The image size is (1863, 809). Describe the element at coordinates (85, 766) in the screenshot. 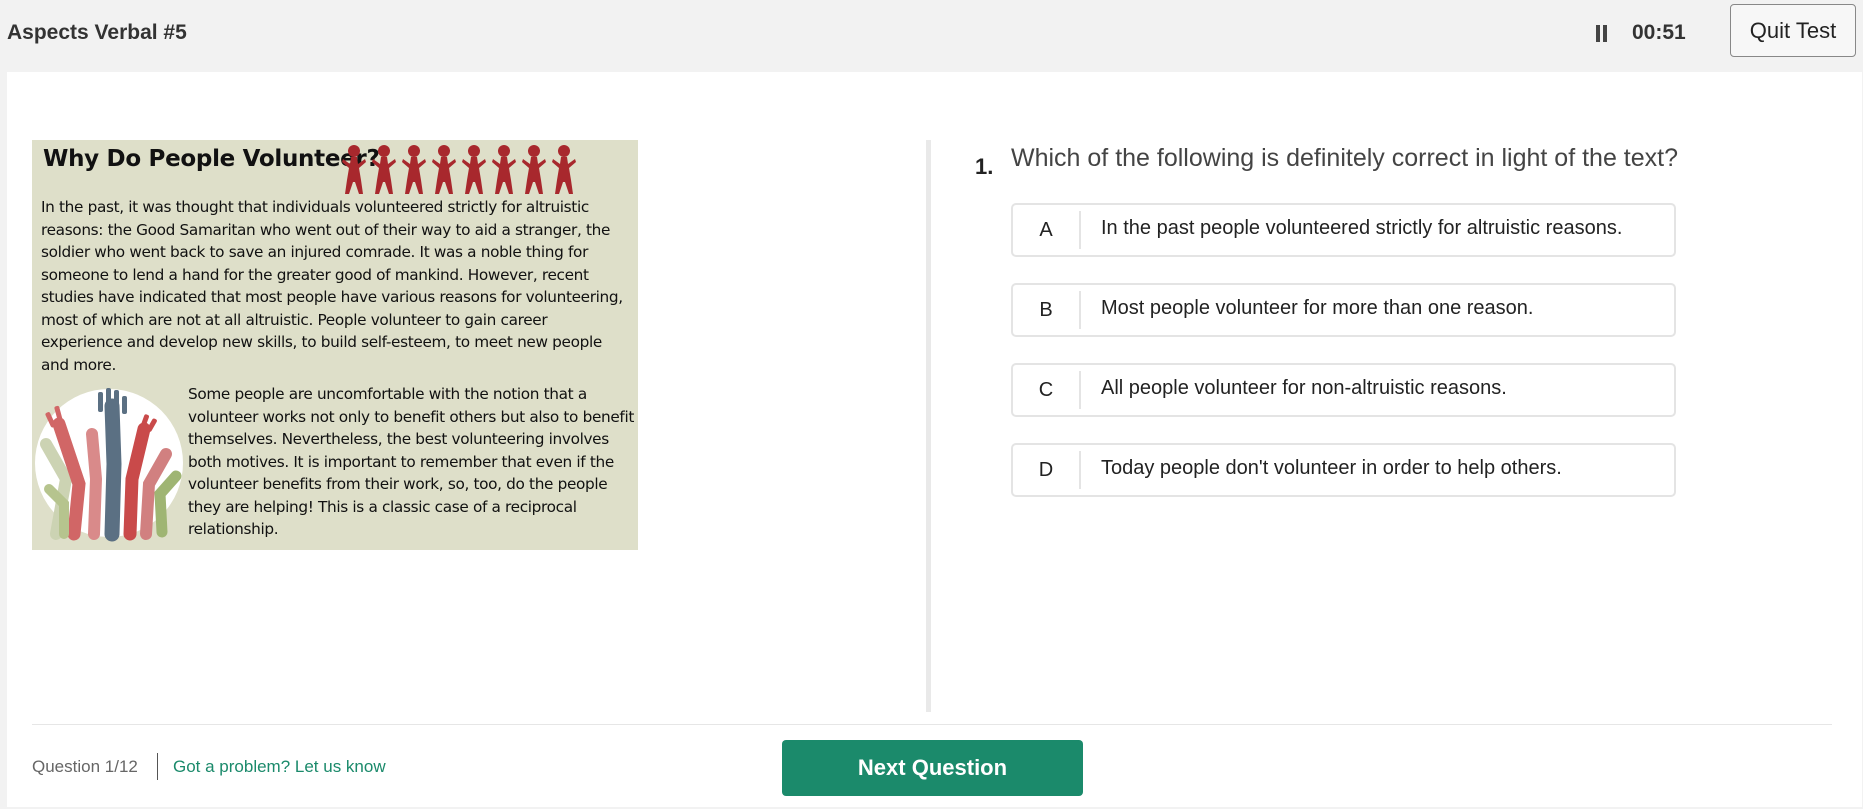

I see `question-progress: Question 1/12` at that location.